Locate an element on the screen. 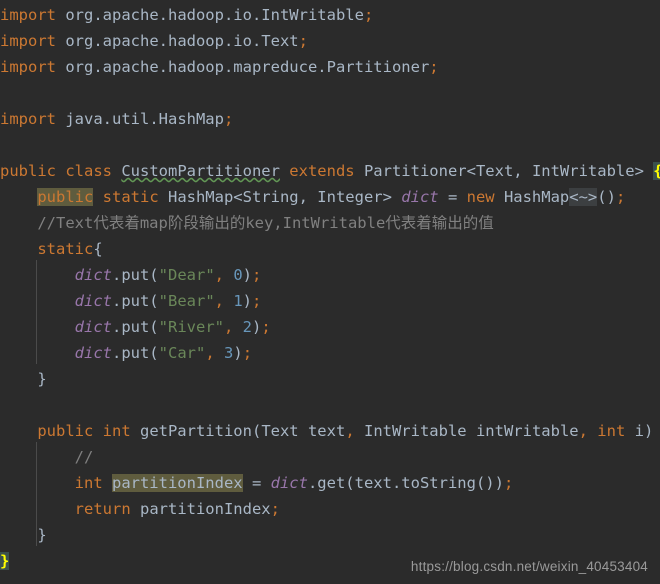  superclass-type: Partitioner<Text, IntWritable> is located at coordinates (508, 171).